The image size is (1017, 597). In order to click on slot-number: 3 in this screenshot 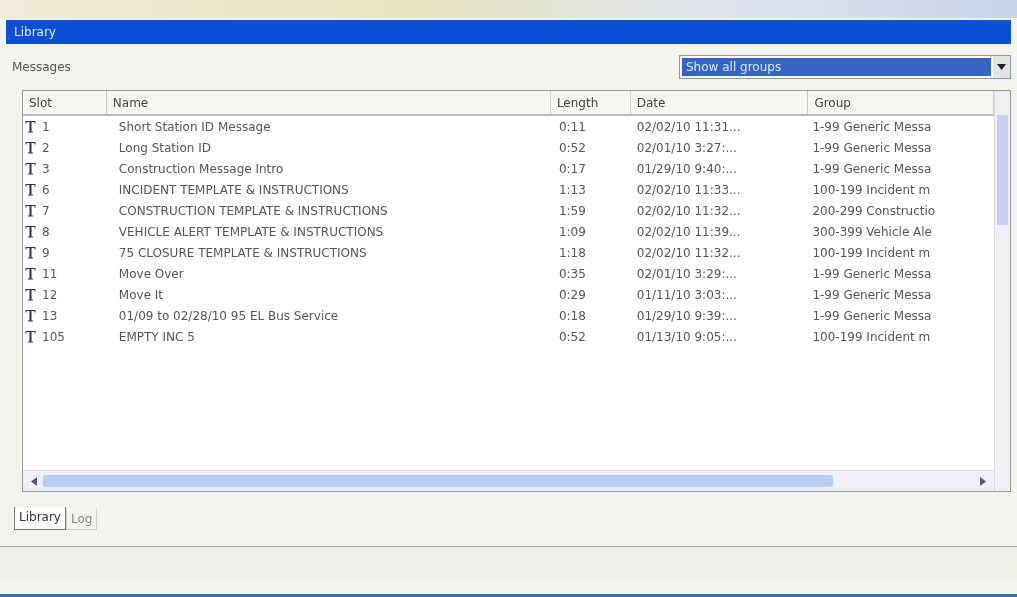, I will do `click(46, 168)`.